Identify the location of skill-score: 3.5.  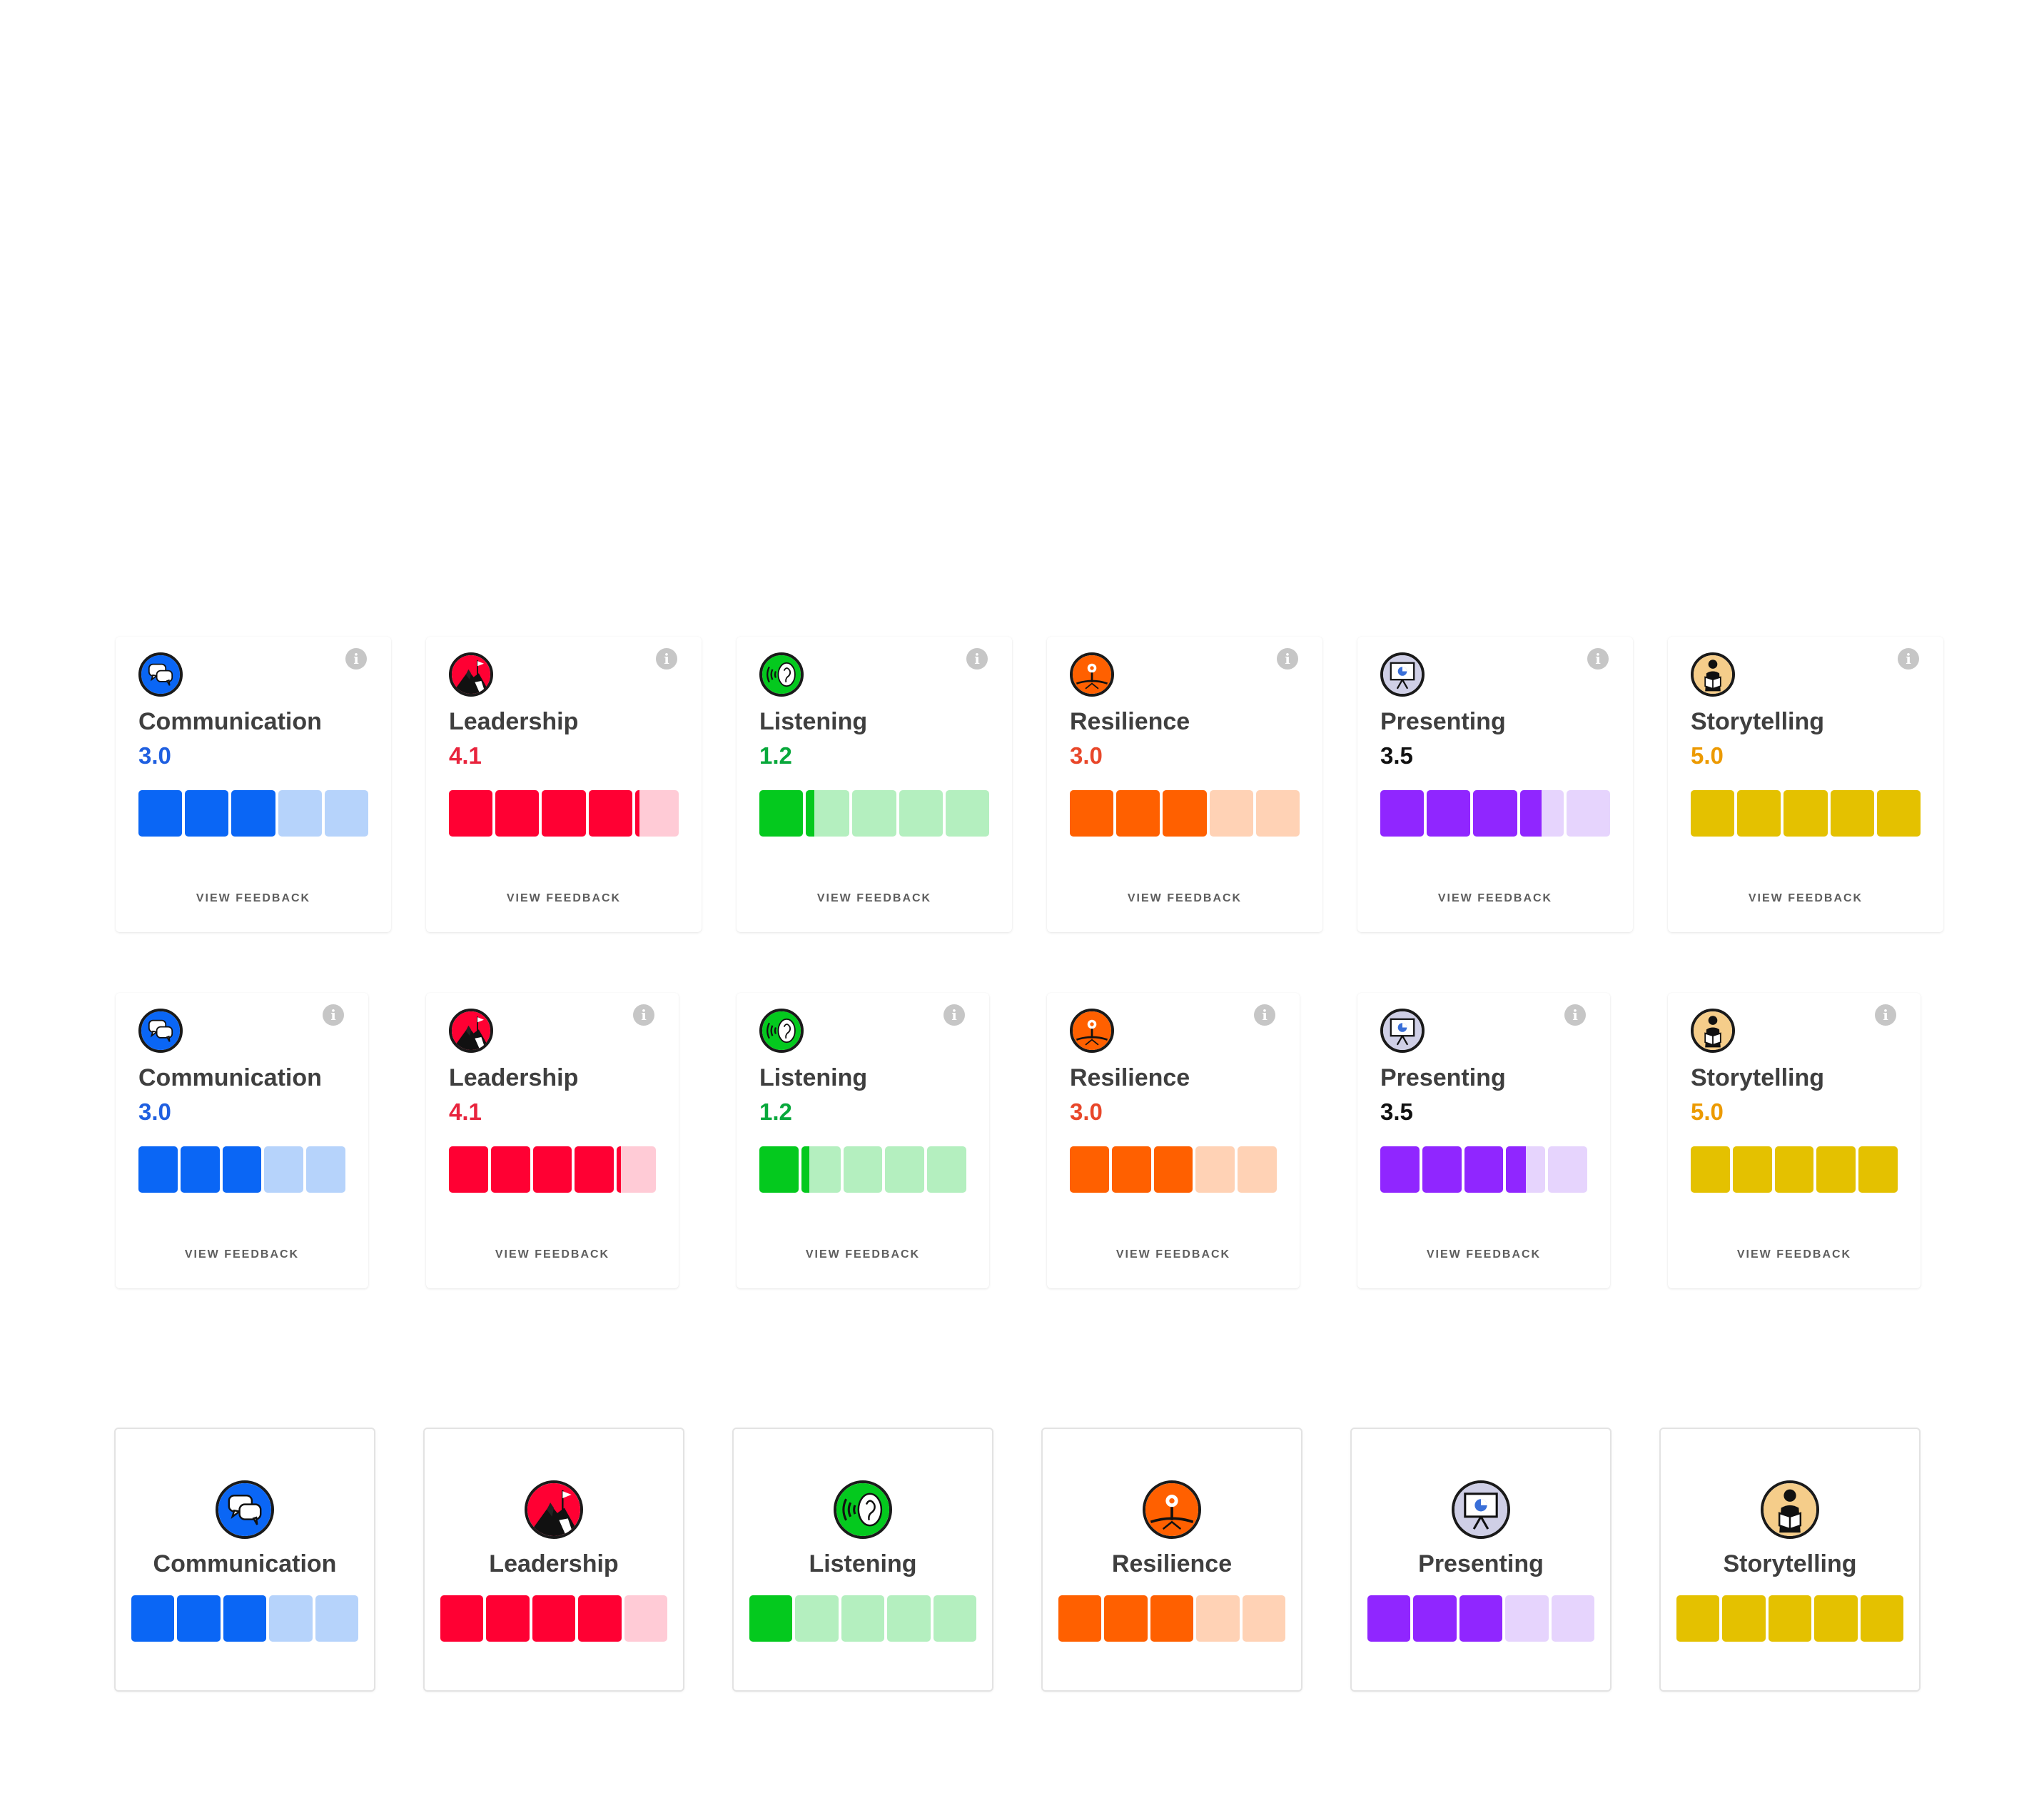
(1396, 755).